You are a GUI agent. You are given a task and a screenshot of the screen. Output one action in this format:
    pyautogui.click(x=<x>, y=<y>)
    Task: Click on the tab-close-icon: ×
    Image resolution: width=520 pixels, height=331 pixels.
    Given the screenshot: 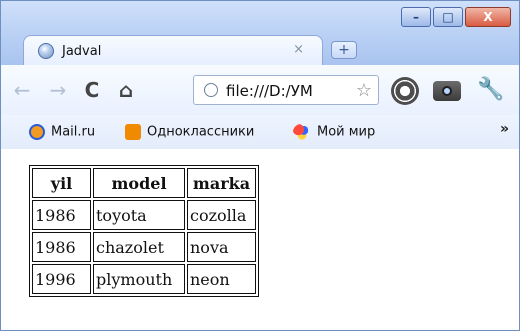 What is the action you would take?
    pyautogui.click(x=298, y=49)
    